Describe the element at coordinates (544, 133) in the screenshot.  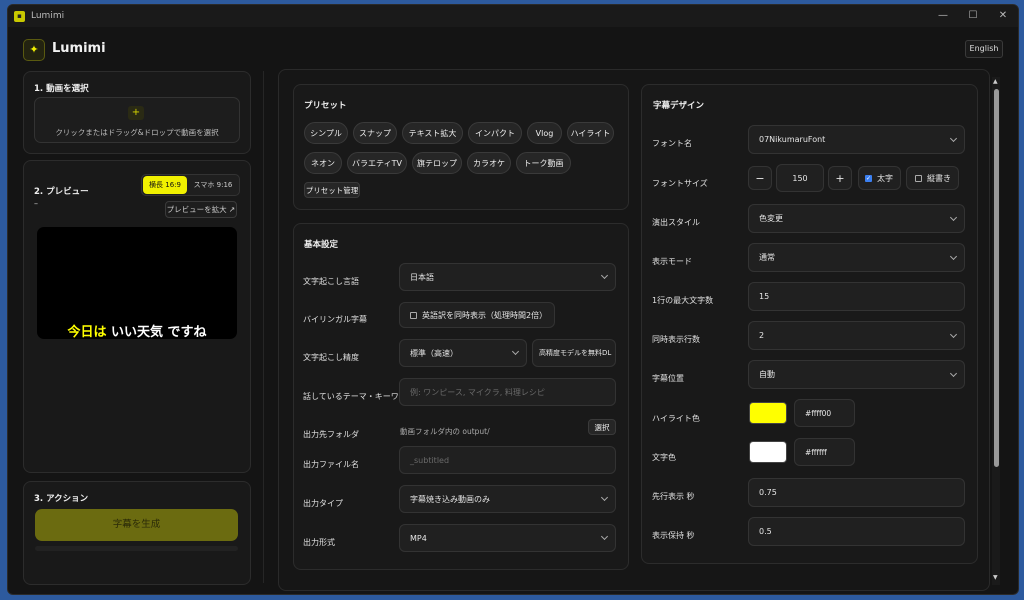
I see `preset-button: Vlog` at that location.